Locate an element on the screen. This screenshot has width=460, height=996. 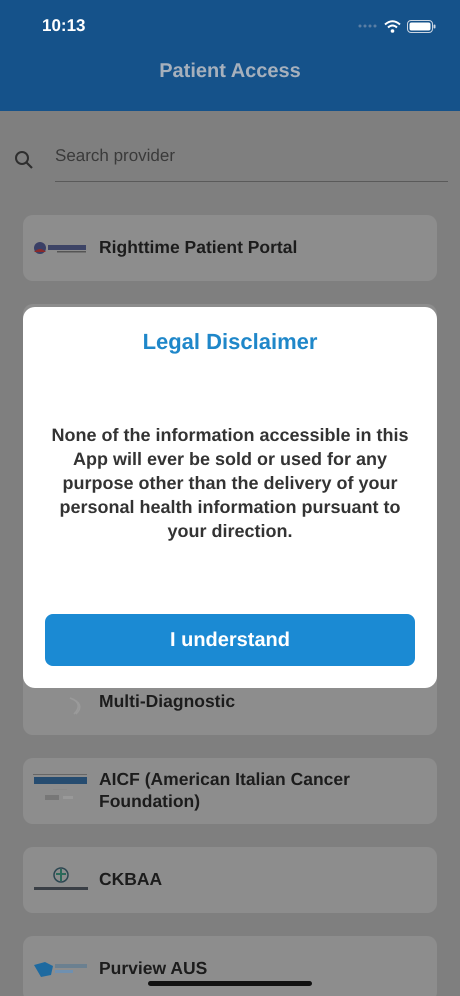
battery-icon is located at coordinates (421, 26).